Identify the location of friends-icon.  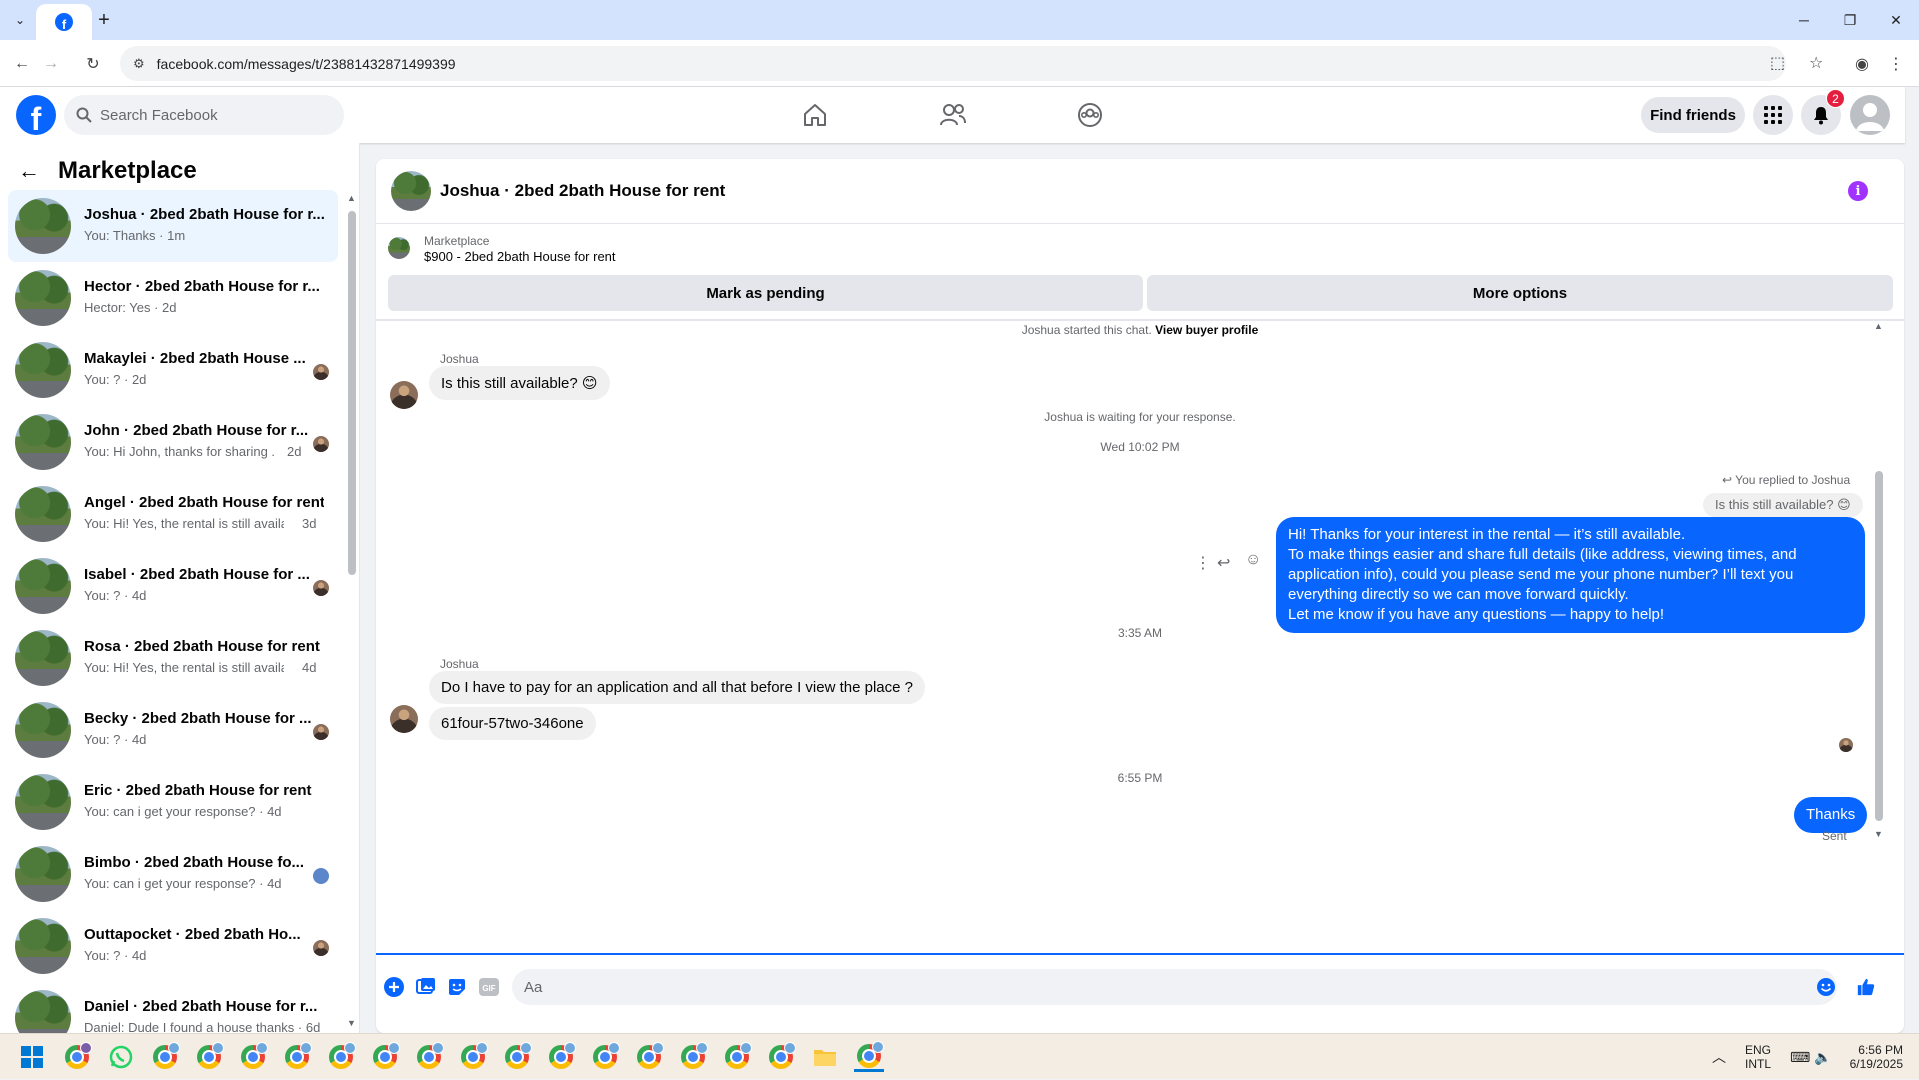
(953, 115).